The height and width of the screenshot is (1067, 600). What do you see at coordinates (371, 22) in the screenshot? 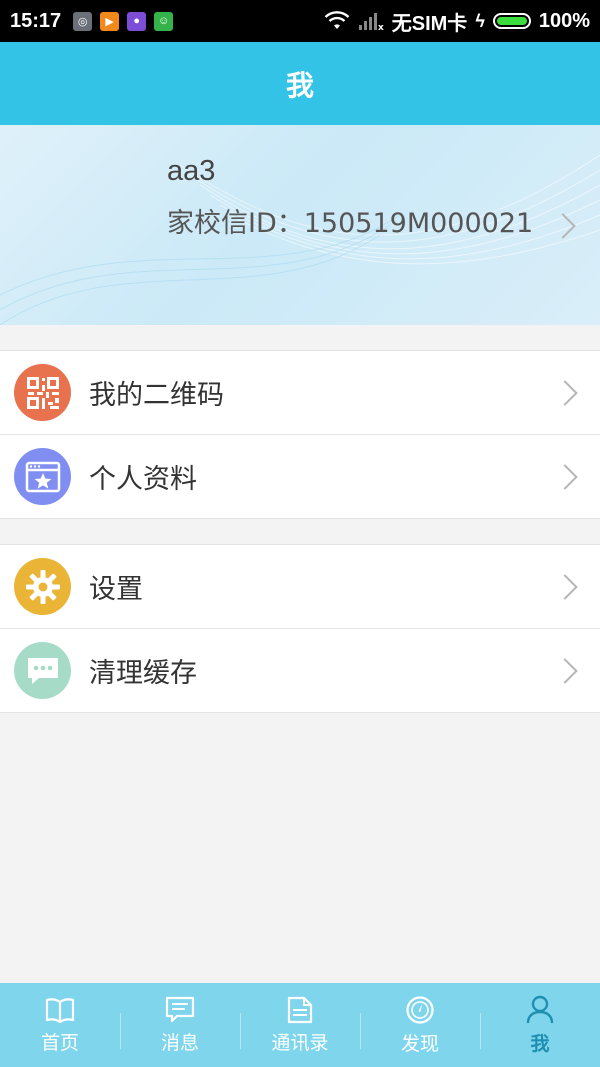
I see `signal-icon: x` at bounding box center [371, 22].